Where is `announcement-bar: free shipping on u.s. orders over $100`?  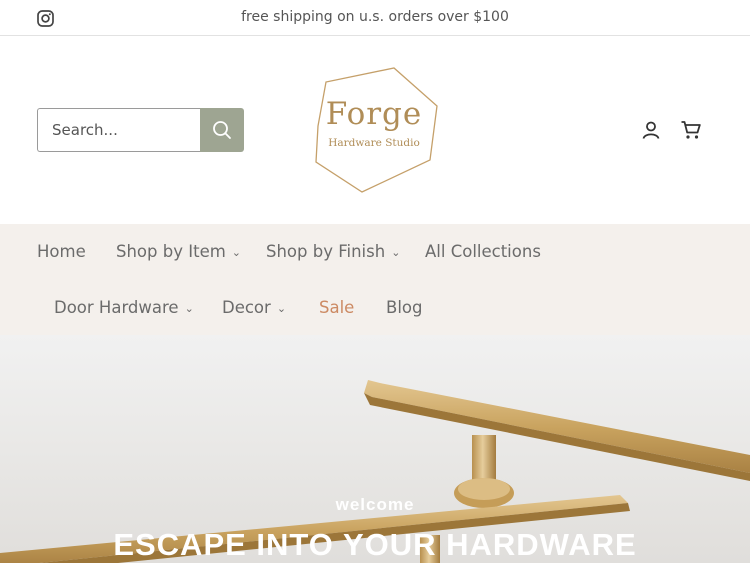
announcement-bar: free shipping on u.s. orders over $100 is located at coordinates (375, 18).